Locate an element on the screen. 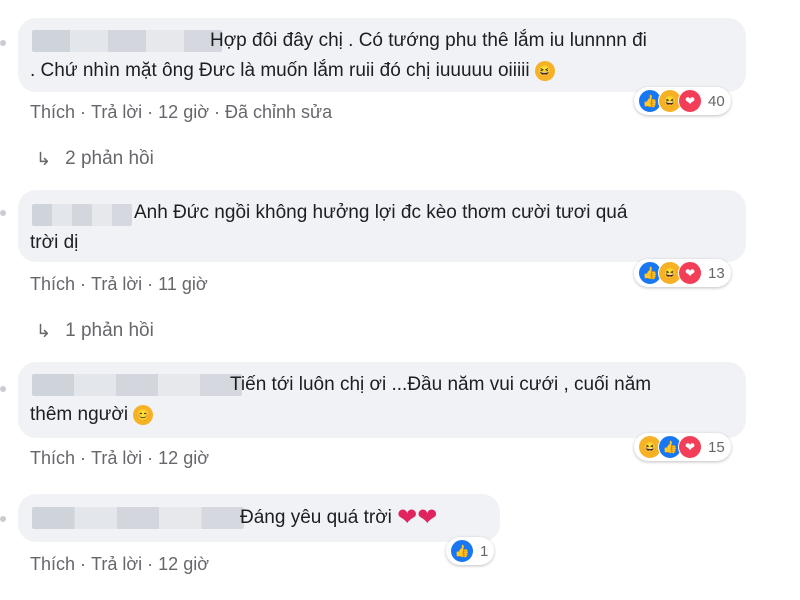 This screenshot has height=600, width=800. laughing-emoji-icon: 😆 is located at coordinates (544, 70).